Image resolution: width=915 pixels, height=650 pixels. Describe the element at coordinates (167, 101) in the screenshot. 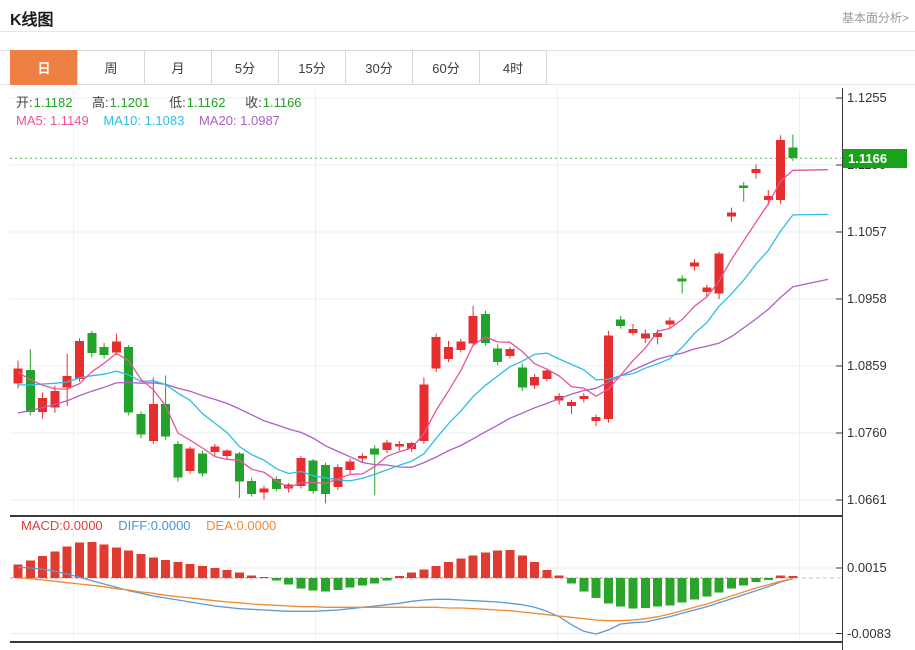

I see `ohlc-readout: 开:1.1182 高:1.1201 低:1.1162 收:1.1166` at that location.